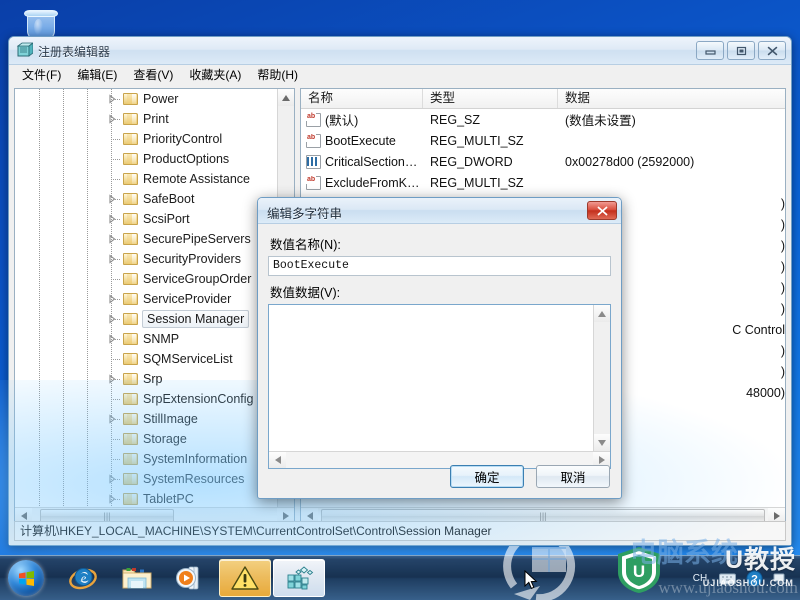 This screenshot has height=600, width=800. Describe the element at coordinates (477, 140) in the screenshot. I see `value-type-cell: REG_MULTI_SZ` at that location.